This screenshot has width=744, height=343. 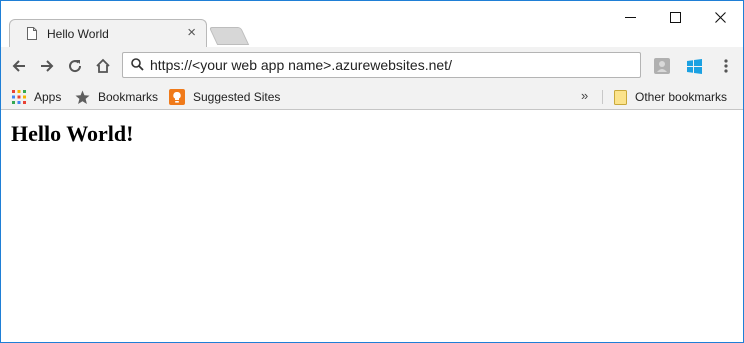 I want to click on suggested-sites-icon, so click(x=177, y=97).